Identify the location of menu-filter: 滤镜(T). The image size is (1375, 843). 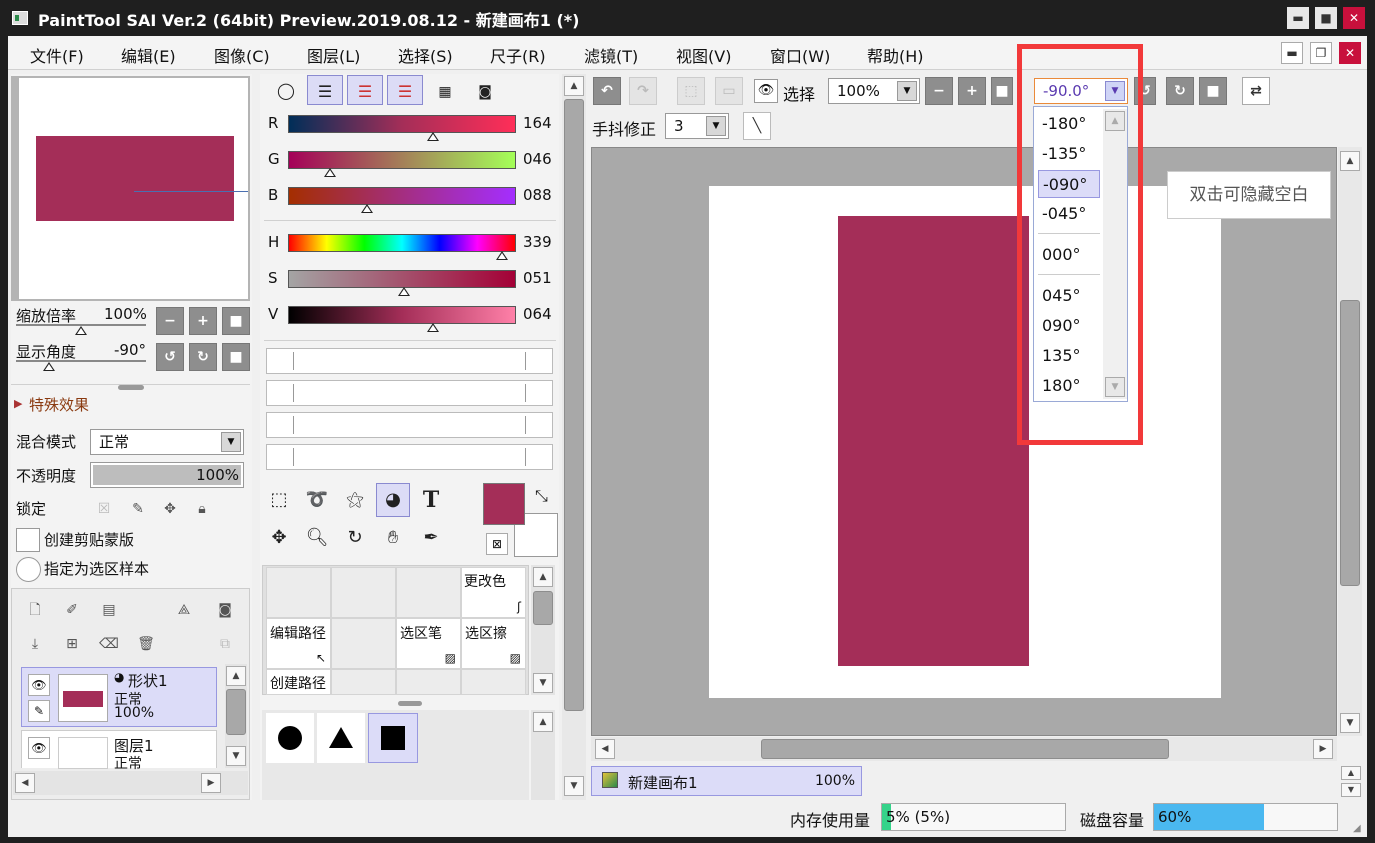
(611, 55).